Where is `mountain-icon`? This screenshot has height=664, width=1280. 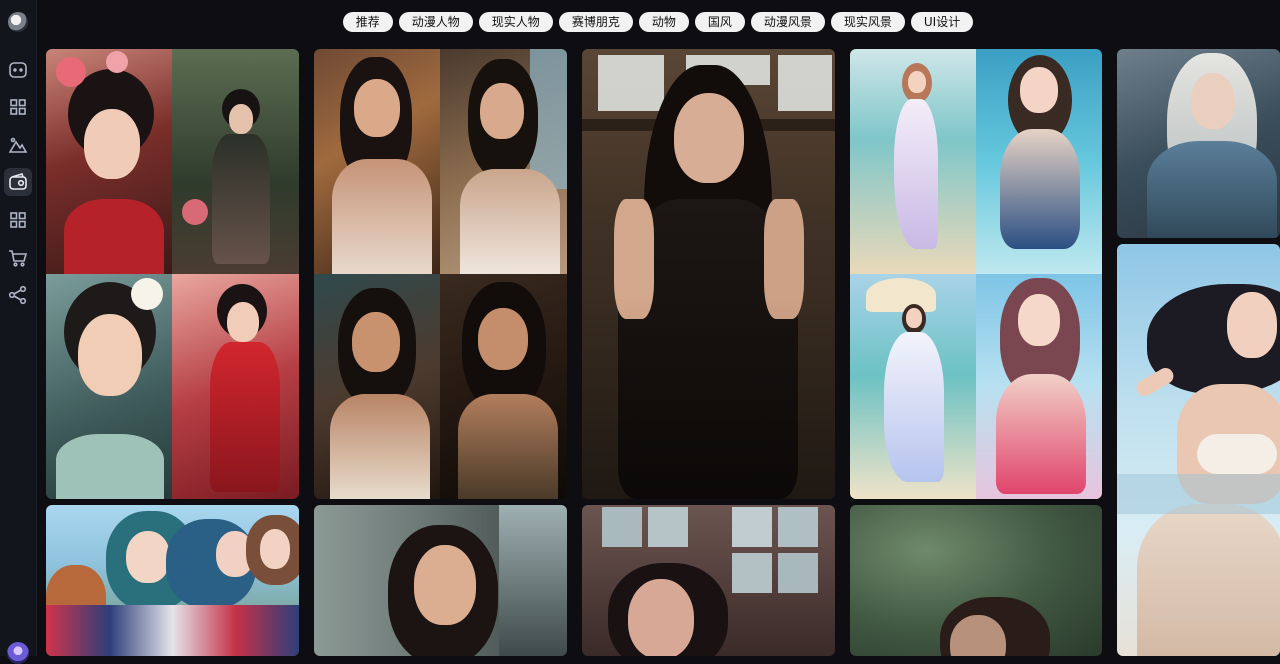 mountain-icon is located at coordinates (18, 145).